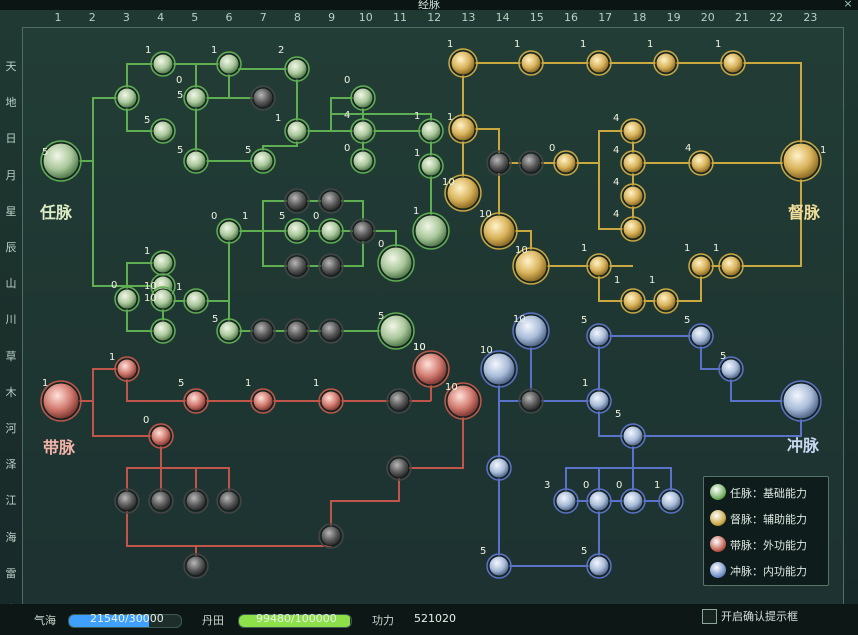 This screenshot has height=635, width=858. I want to click on qihai-label: 气海, so click(45, 620).